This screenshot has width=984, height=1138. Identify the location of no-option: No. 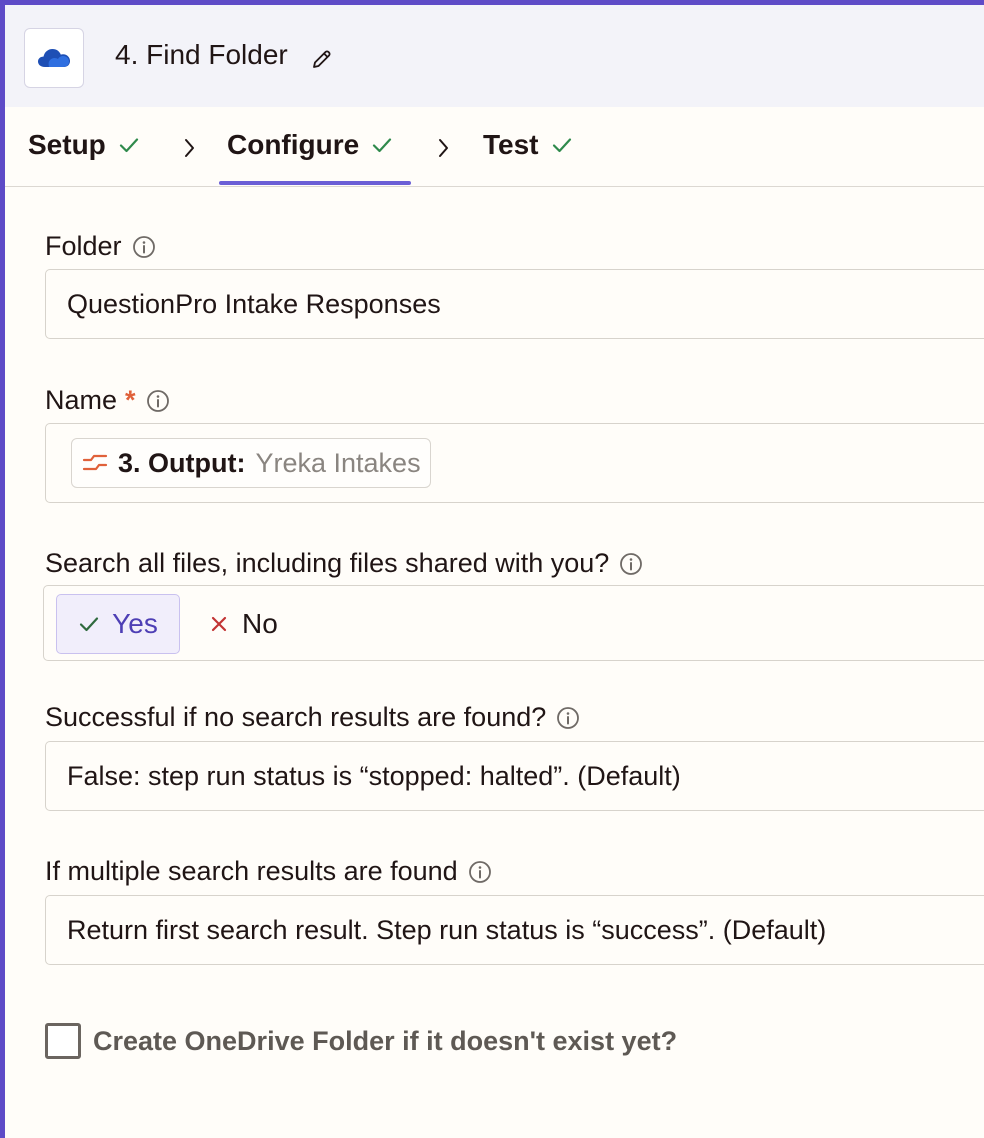
(244, 624).